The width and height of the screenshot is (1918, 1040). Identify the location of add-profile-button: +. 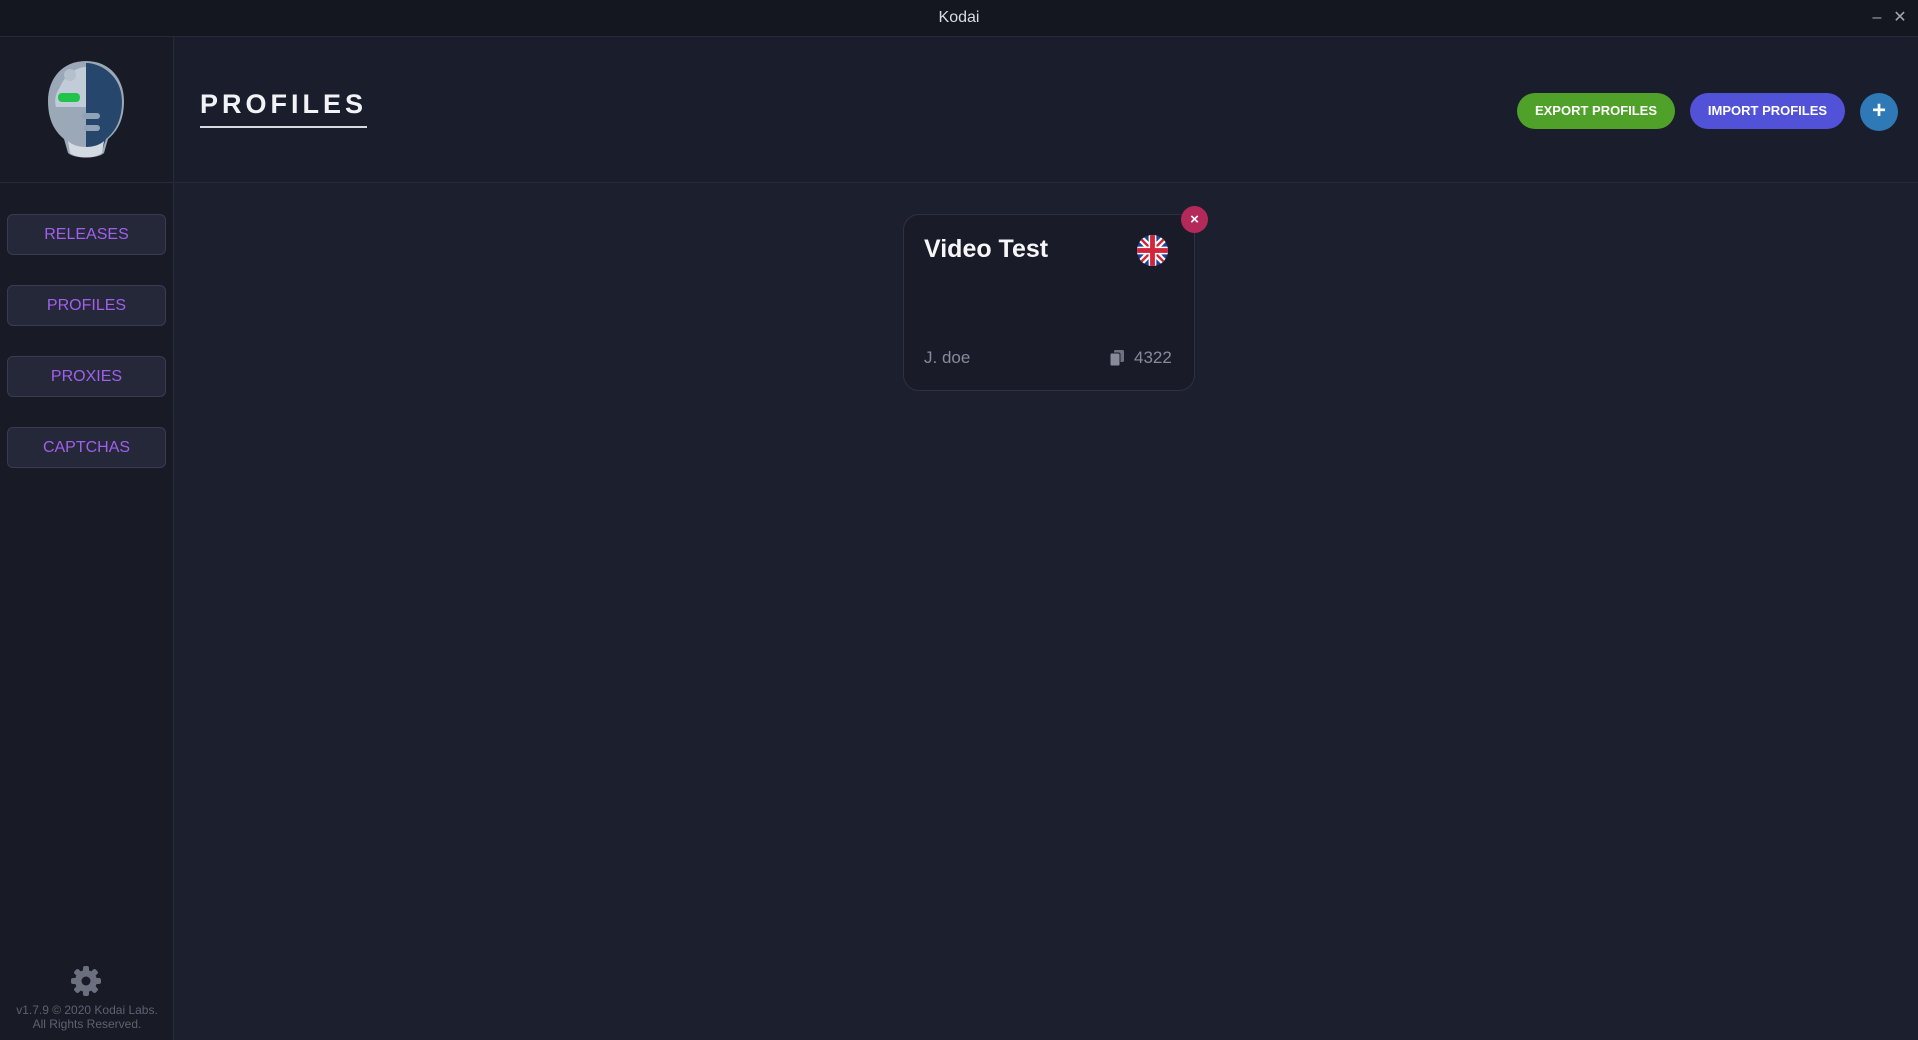
(1879, 112).